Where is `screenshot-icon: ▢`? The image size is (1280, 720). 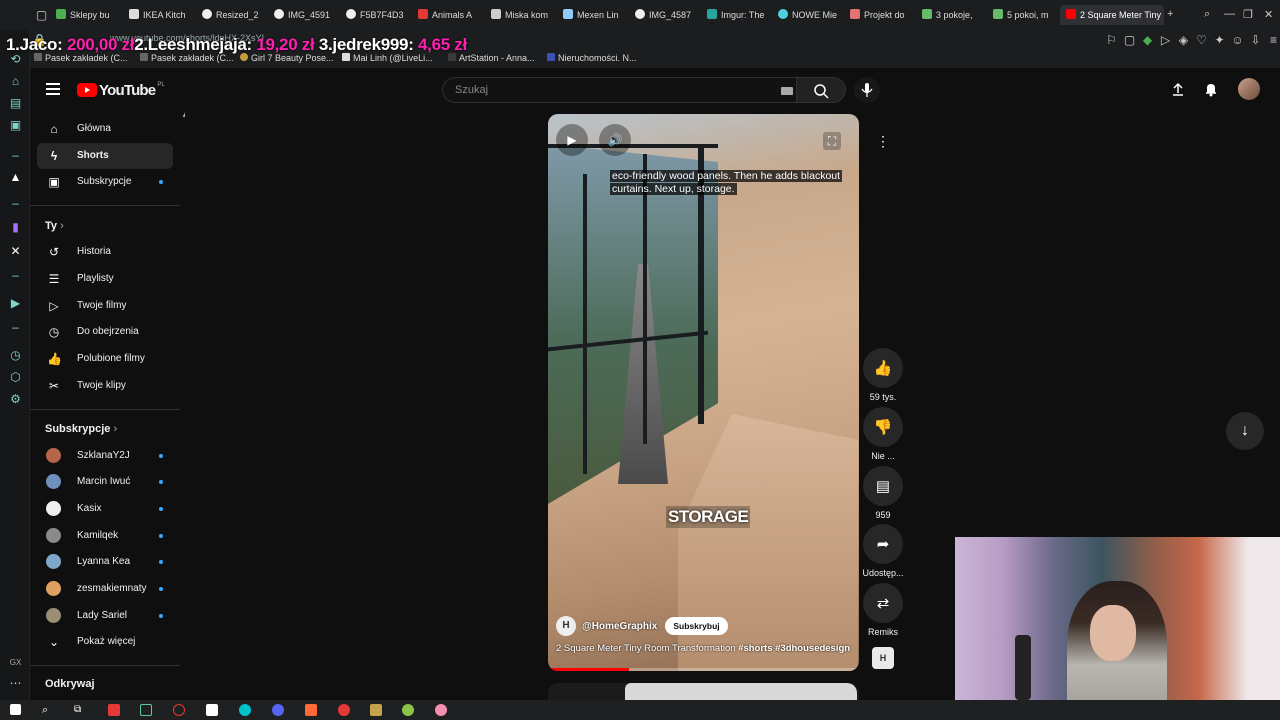
screenshot-icon: ▢ is located at coordinates (1129, 40).